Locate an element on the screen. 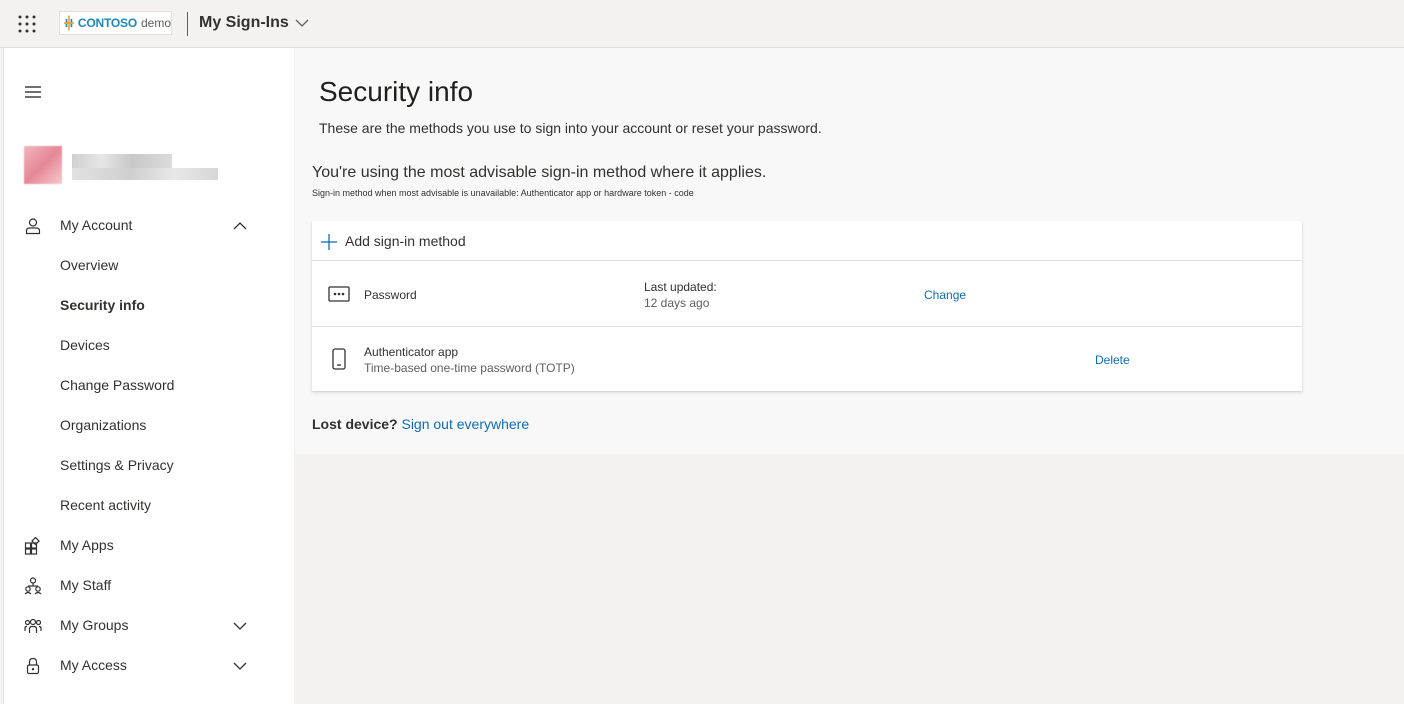 The width and height of the screenshot is (1404, 704). last-updated-label: Last updated: is located at coordinates (680, 287).